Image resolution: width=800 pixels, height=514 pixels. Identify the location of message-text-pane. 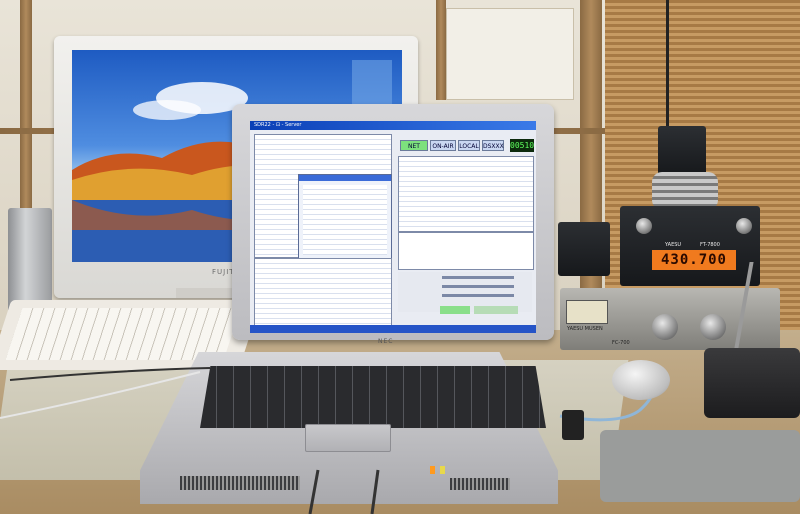
(466, 194).